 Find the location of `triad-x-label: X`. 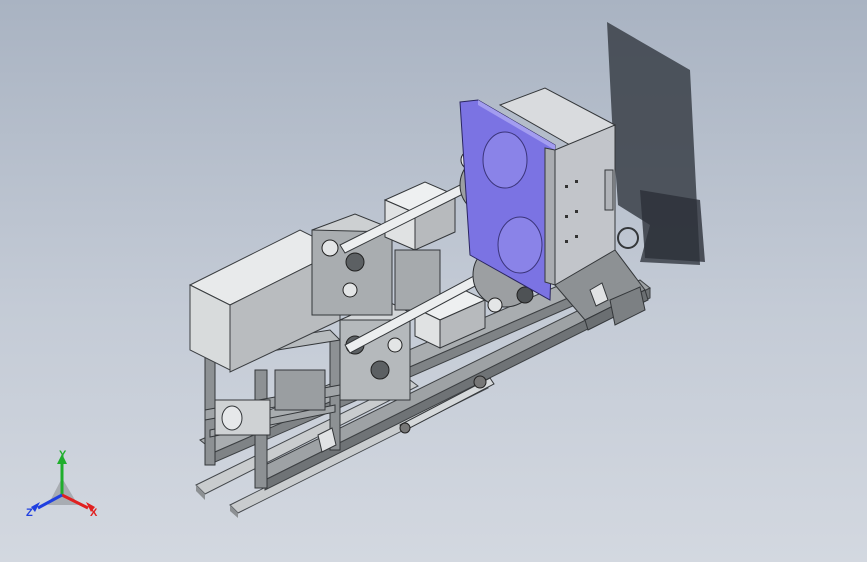

triad-x-label: X is located at coordinates (94, 513).